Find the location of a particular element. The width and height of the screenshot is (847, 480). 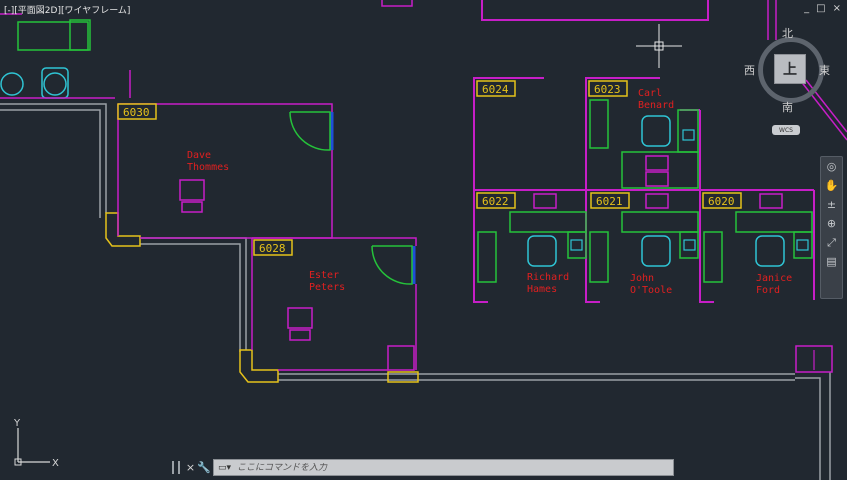

zoom-icon: ± is located at coordinates (831, 204).